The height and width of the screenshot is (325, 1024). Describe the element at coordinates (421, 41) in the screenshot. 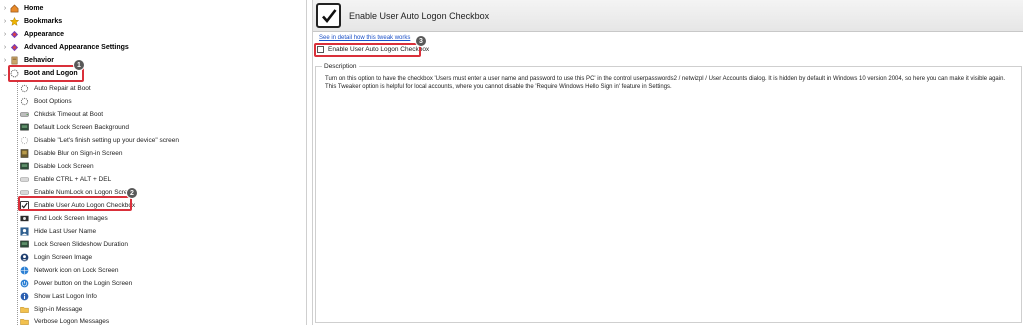

I see `step-badge-3: 3` at that location.